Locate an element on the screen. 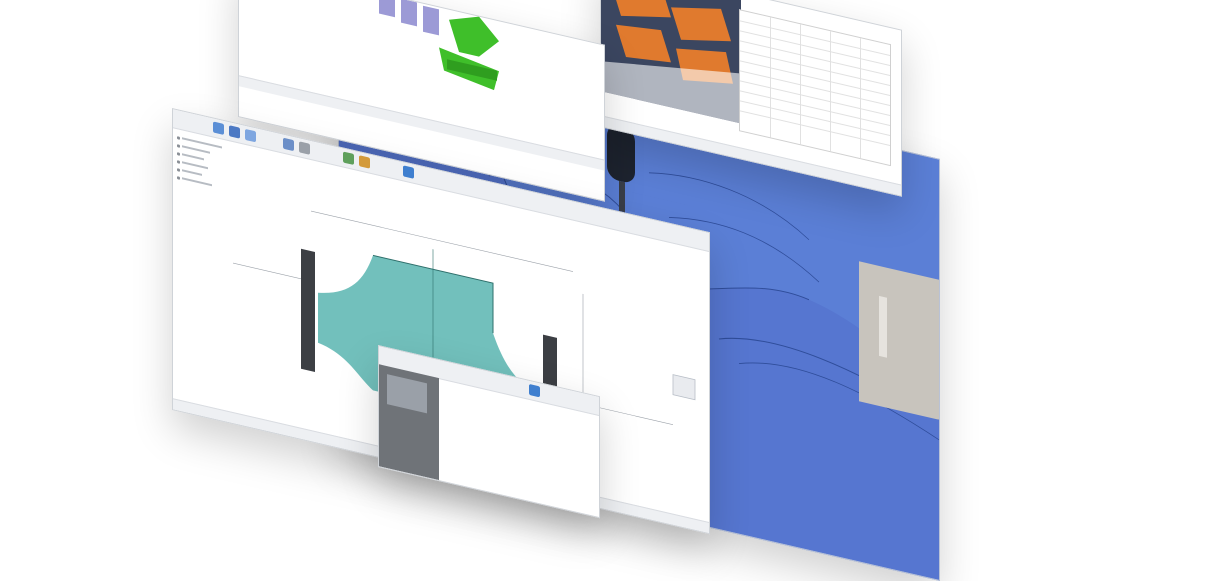  dialog-icon is located at coordinates (534, 390).